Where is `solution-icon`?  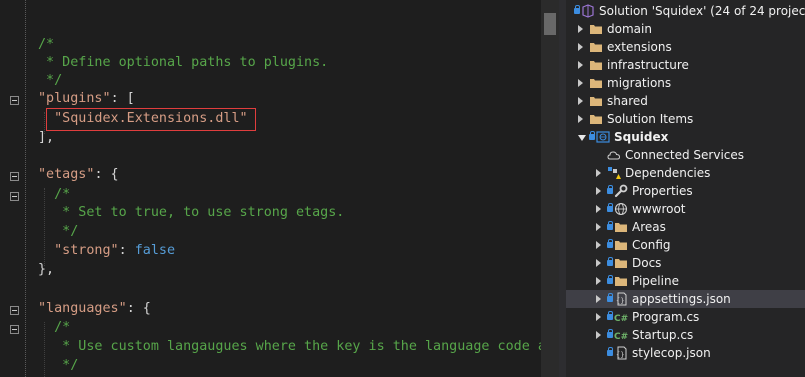 solution-icon is located at coordinates (588, 11).